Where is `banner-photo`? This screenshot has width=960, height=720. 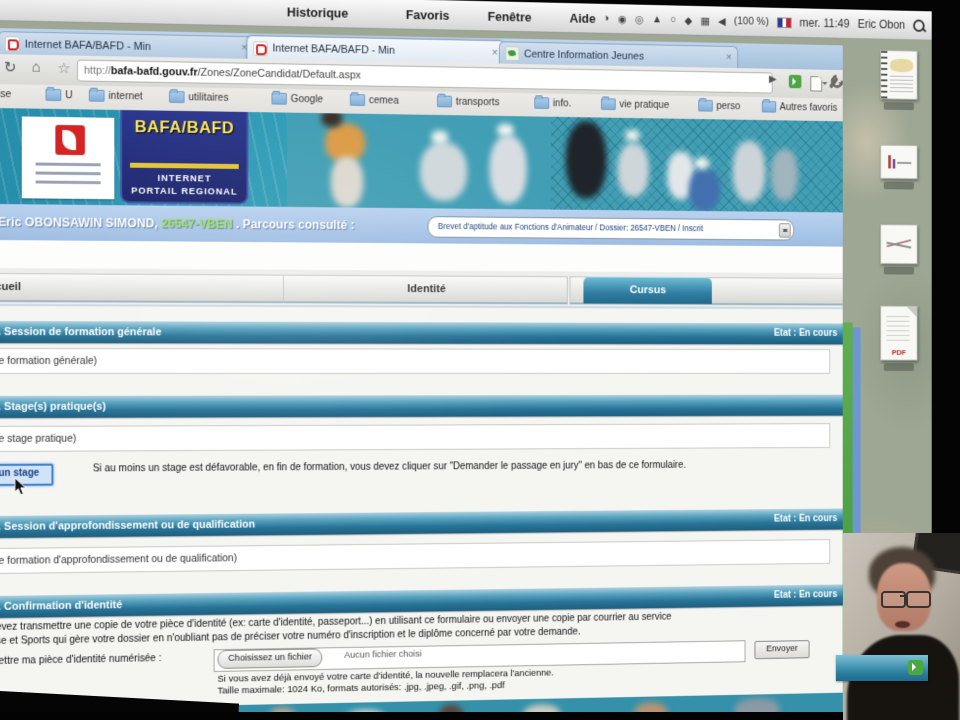 banner-photo is located at coordinates (564, 162).